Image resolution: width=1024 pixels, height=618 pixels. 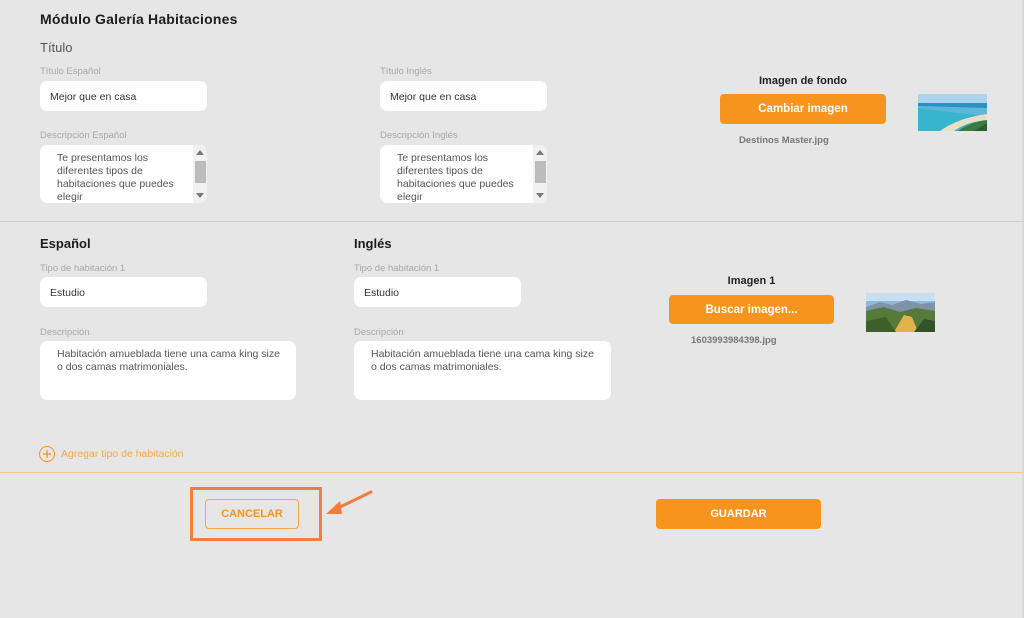 I want to click on beach-thumbnail-icon, so click(x=952, y=112).